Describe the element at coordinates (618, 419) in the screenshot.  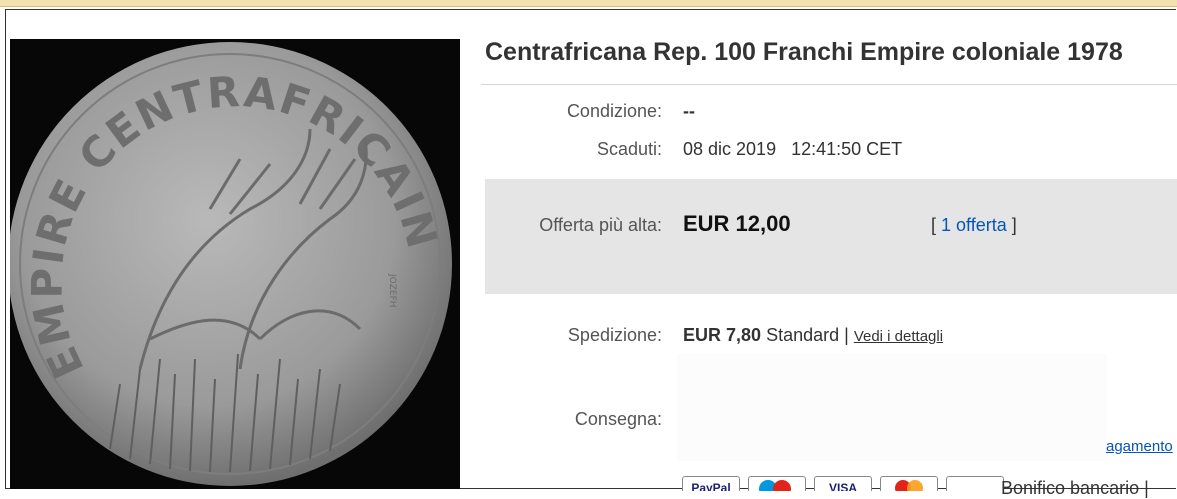
I see `delivery-label: Consegna:` at that location.